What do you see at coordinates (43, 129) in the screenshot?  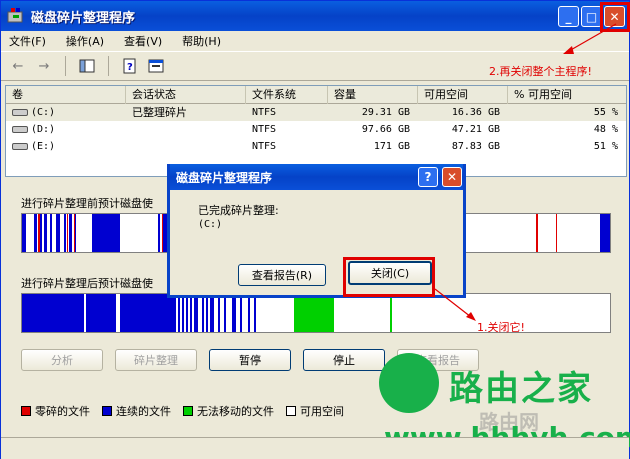 I see `volume-name: (D:)` at bounding box center [43, 129].